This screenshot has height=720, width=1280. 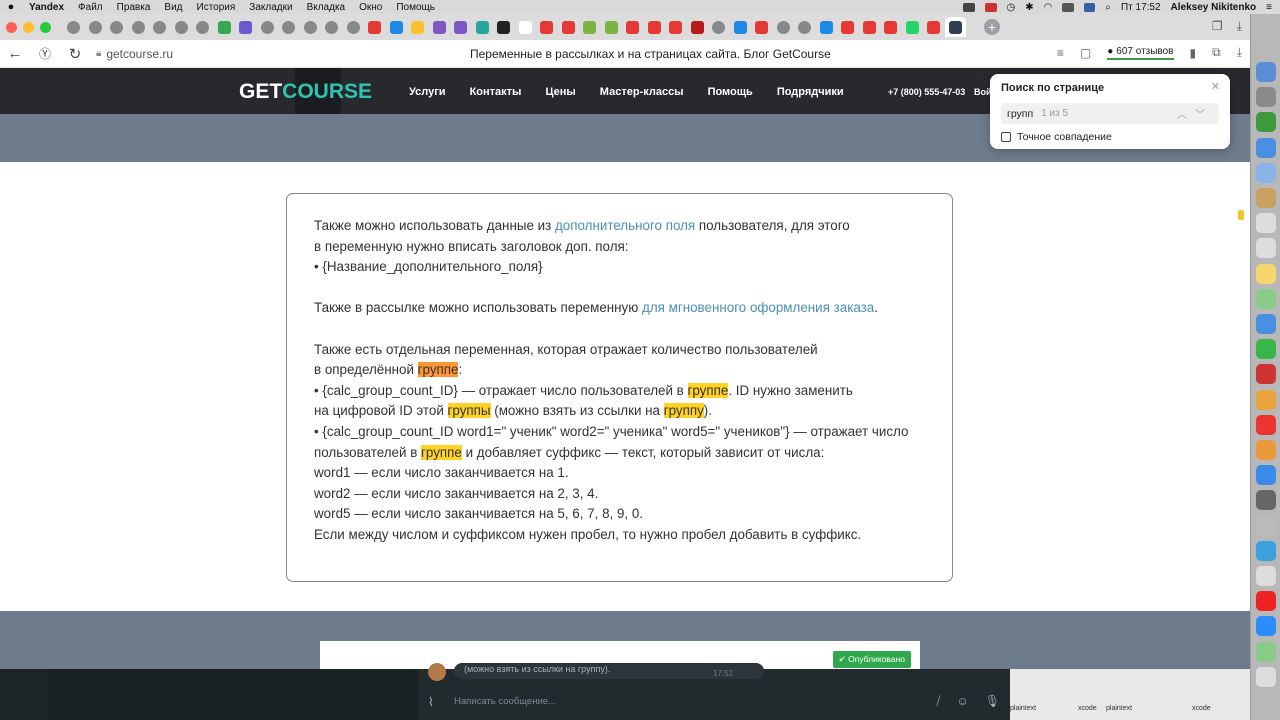 I want to click on new-tab-button: +, so click(x=992, y=27).